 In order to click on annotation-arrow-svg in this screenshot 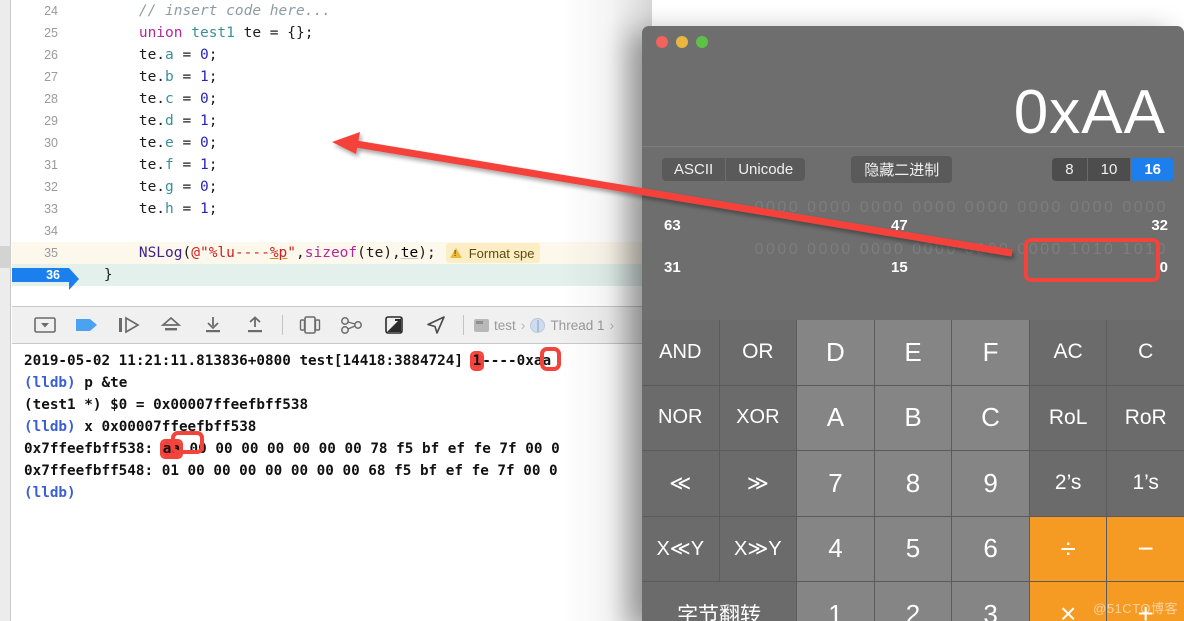, I will do `click(672, 194)`.